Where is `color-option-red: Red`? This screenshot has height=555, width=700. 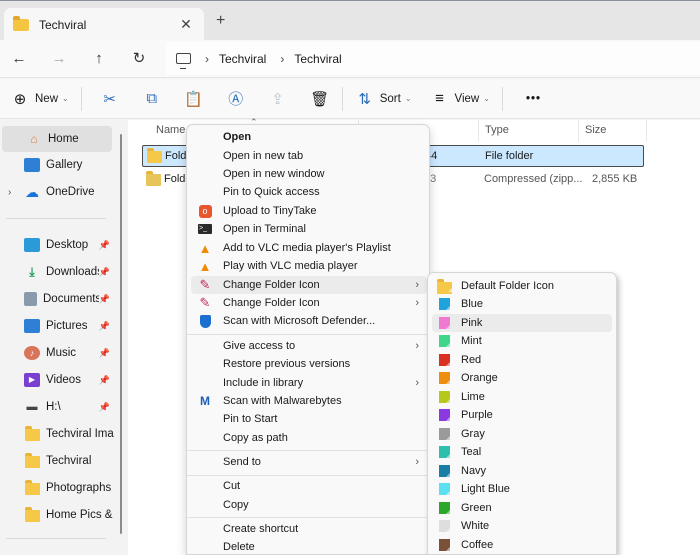
color-option-red: Red is located at coordinates (522, 360).